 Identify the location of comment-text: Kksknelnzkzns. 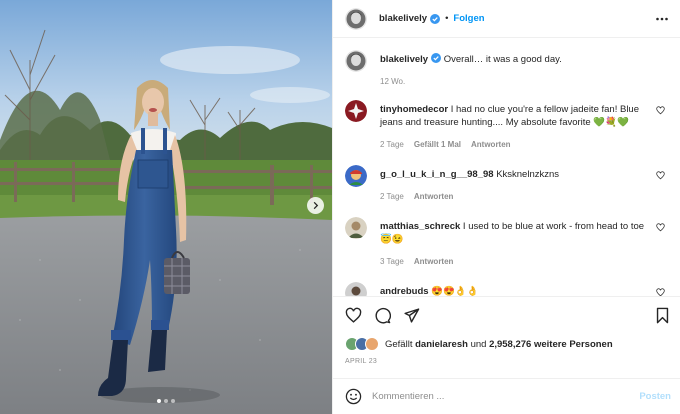
(528, 174).